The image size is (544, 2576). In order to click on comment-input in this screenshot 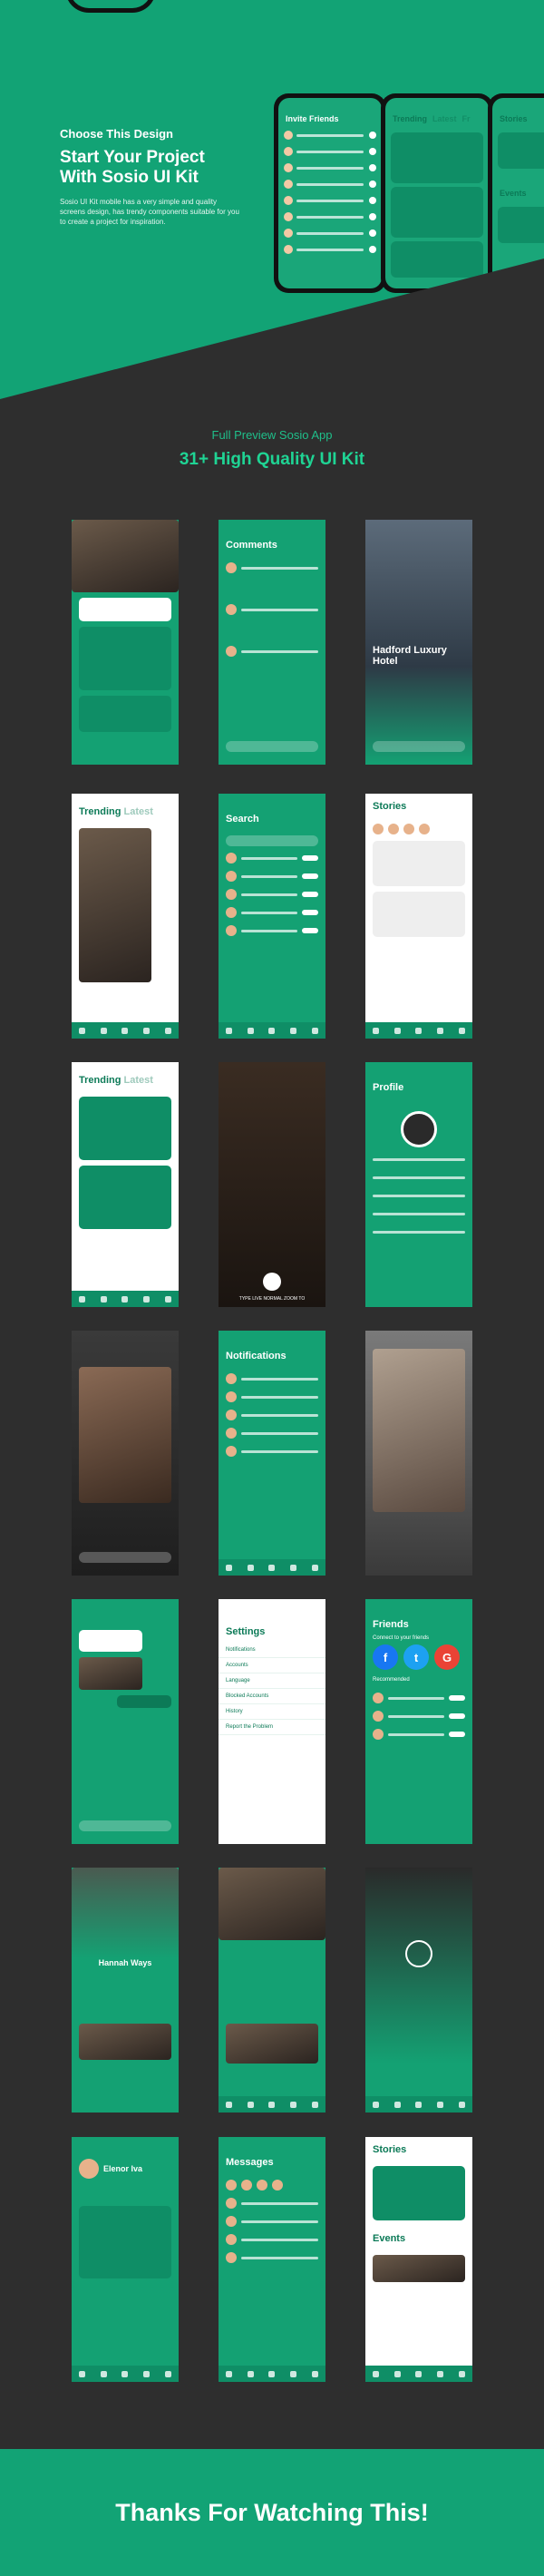, I will do `click(272, 746)`.